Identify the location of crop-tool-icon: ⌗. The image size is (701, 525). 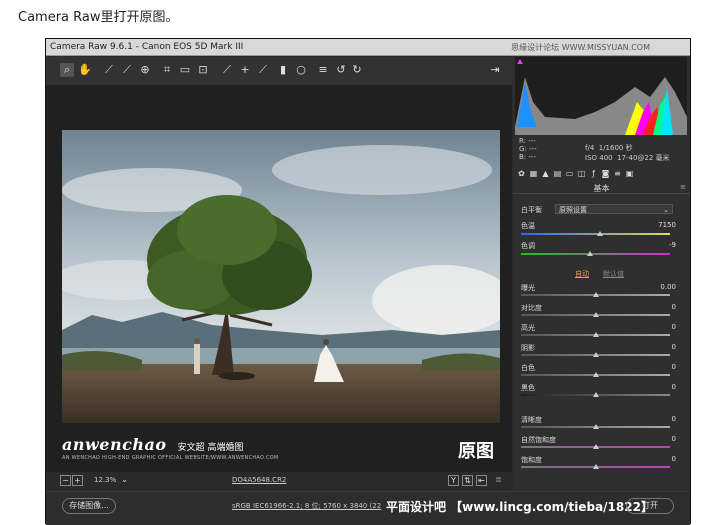
(167, 70).